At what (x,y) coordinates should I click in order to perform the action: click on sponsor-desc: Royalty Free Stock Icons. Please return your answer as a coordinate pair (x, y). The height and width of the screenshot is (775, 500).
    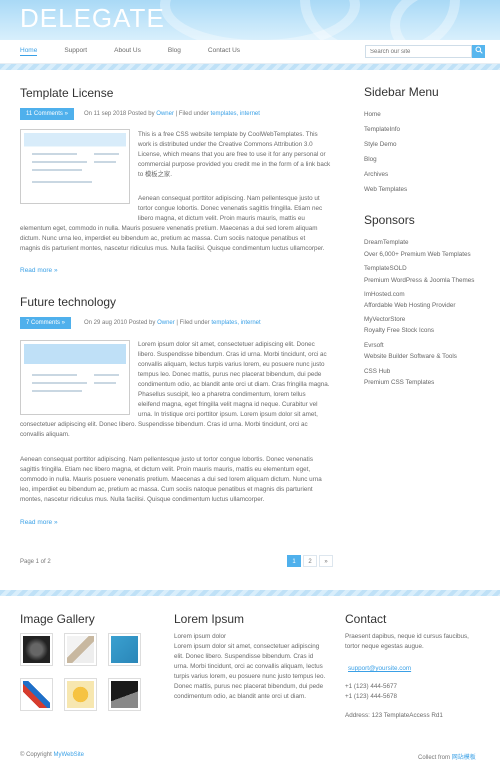
    Looking at the image, I should click on (399, 330).